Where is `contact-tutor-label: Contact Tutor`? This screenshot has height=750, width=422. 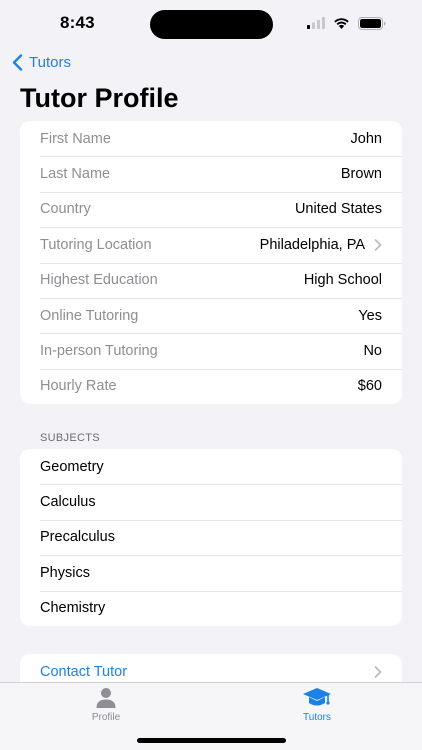 contact-tutor-label: Contact Tutor is located at coordinates (84, 671).